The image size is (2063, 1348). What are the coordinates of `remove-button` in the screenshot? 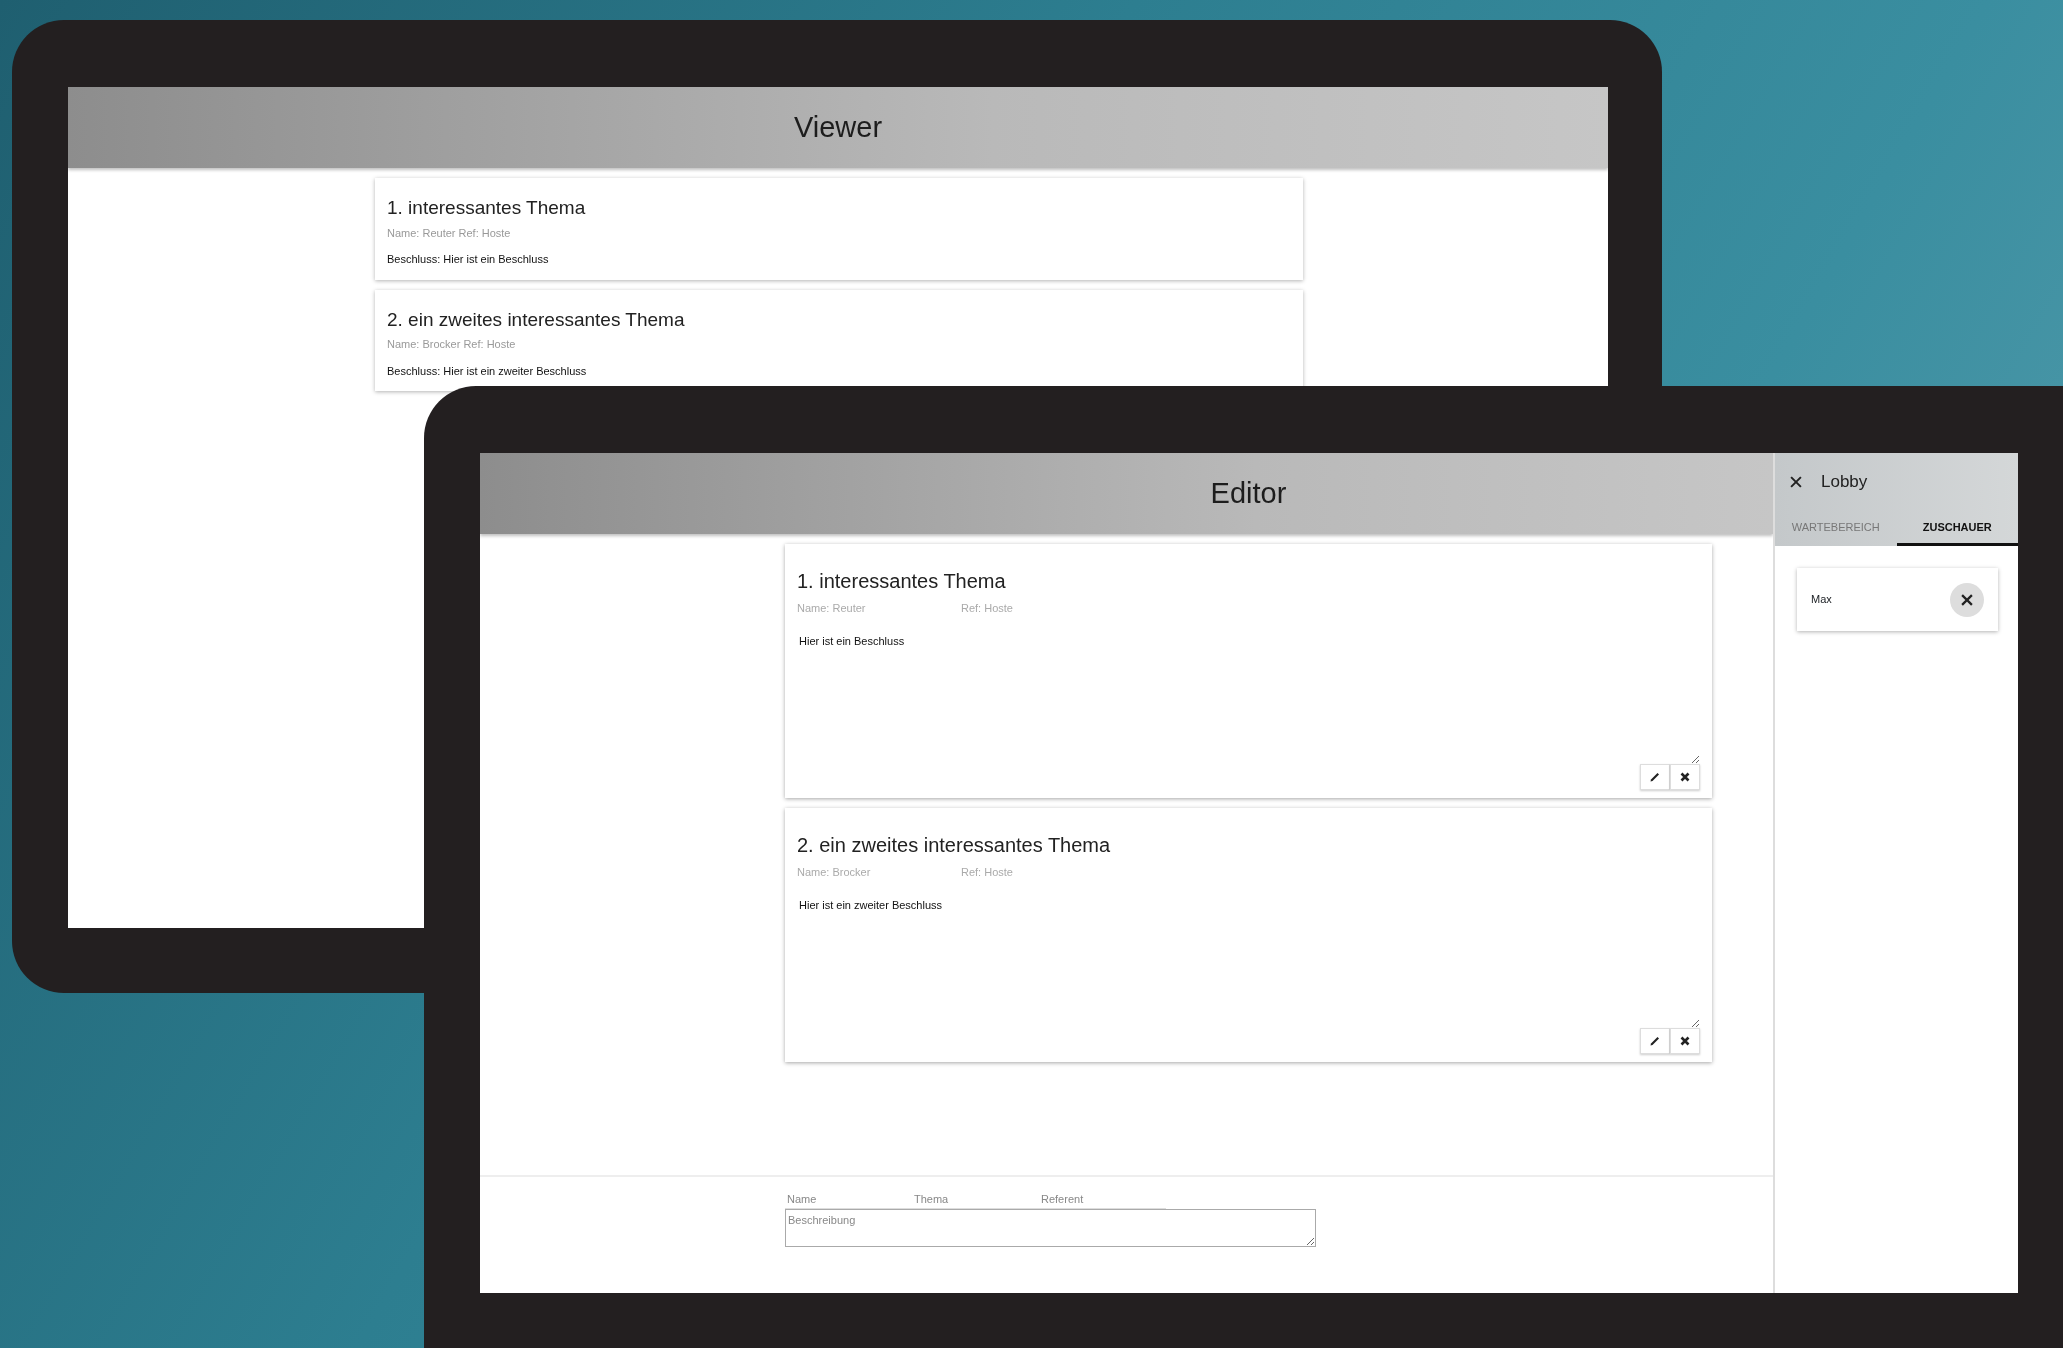 It's located at (1967, 599).